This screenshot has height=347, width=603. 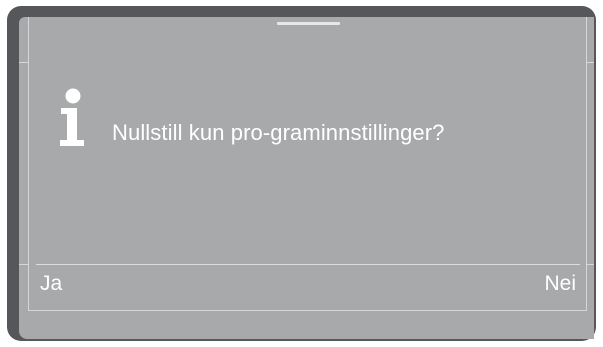 I want to click on screen-top-handle, so click(x=308, y=23).